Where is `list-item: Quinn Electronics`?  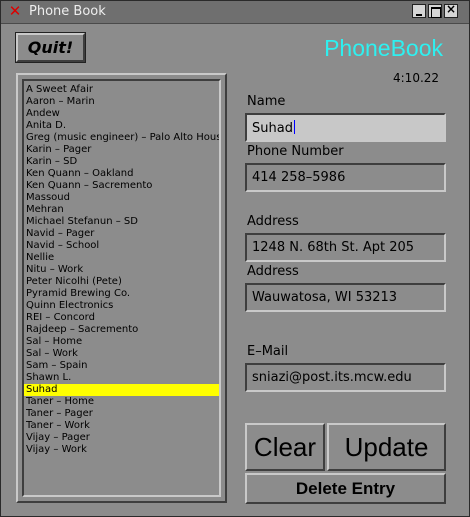 list-item: Quinn Electronics is located at coordinates (121, 306).